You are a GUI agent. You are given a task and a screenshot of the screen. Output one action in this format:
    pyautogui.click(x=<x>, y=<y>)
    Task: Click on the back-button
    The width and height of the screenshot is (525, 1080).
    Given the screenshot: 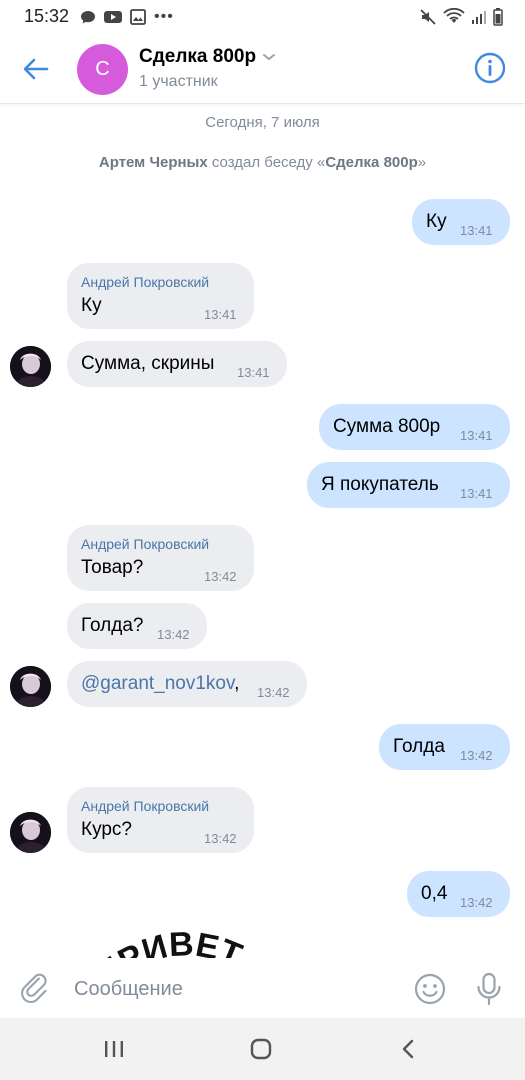 What is the action you would take?
    pyautogui.click(x=36, y=69)
    